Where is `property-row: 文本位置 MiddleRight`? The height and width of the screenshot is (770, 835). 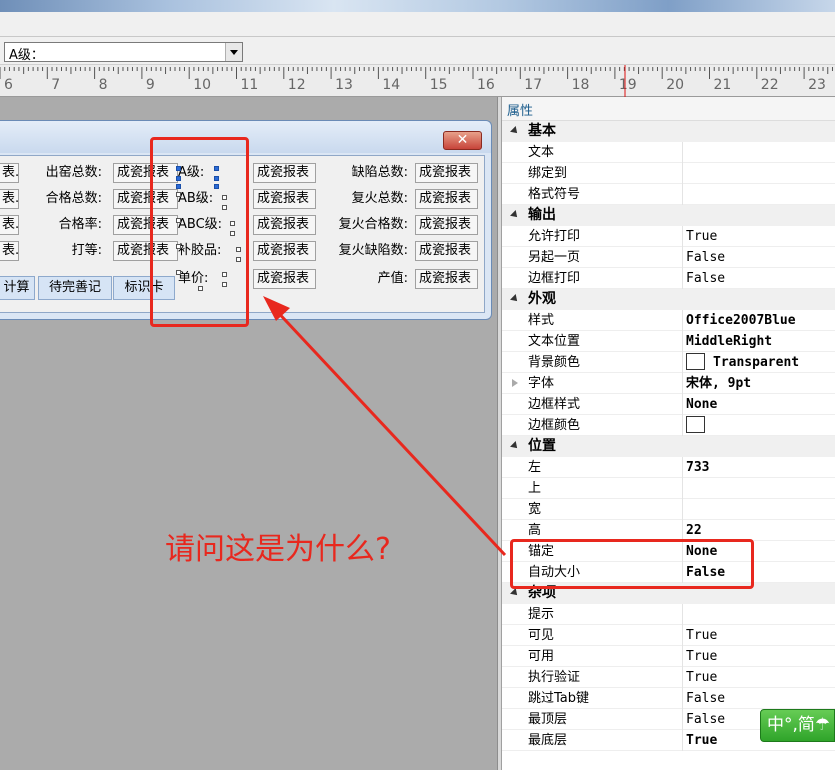 property-row: 文本位置 MiddleRight is located at coordinates (668, 341).